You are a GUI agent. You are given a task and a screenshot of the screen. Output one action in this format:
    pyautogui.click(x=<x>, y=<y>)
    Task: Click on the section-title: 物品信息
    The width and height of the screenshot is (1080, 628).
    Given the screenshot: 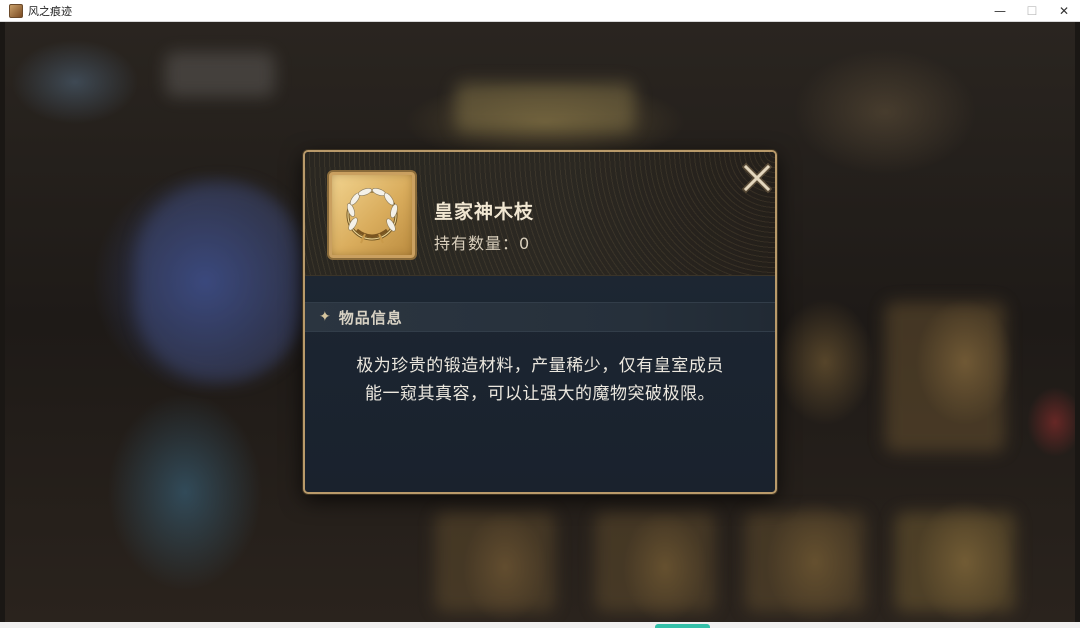 What is the action you would take?
    pyautogui.click(x=370, y=317)
    